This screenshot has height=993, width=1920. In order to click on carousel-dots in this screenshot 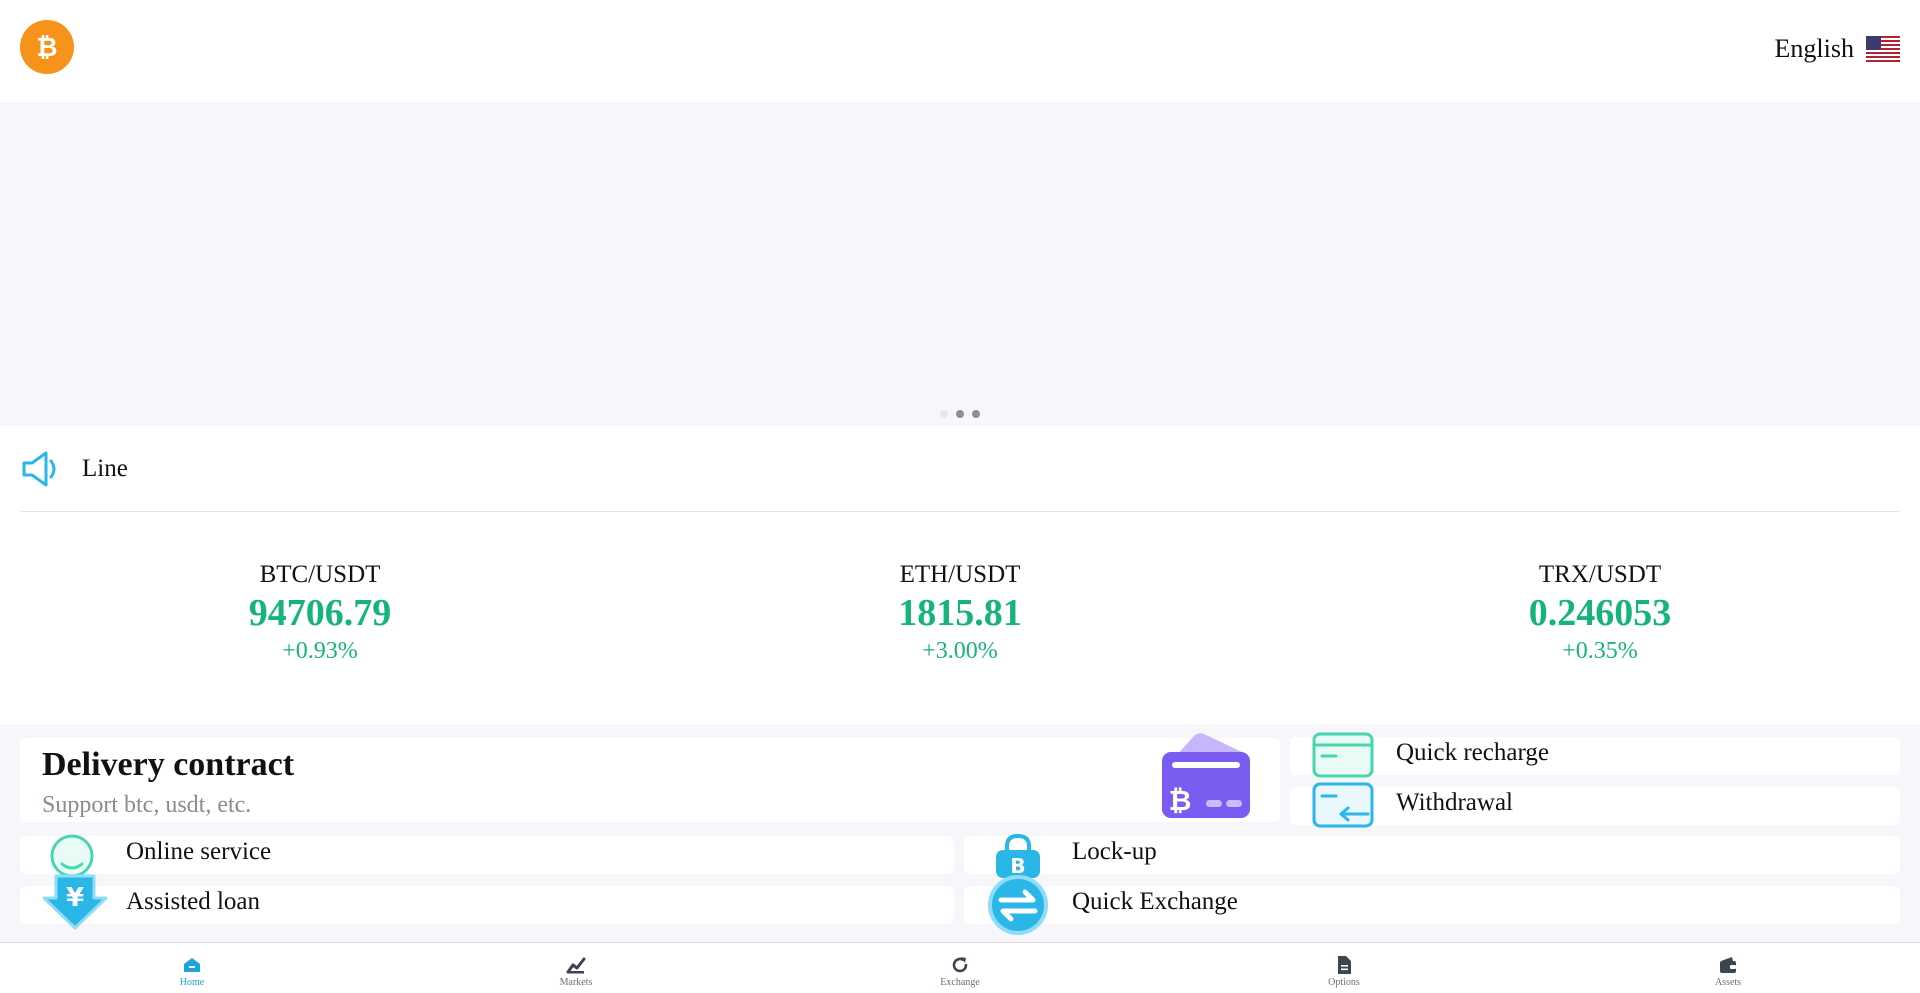, I will do `click(960, 414)`.